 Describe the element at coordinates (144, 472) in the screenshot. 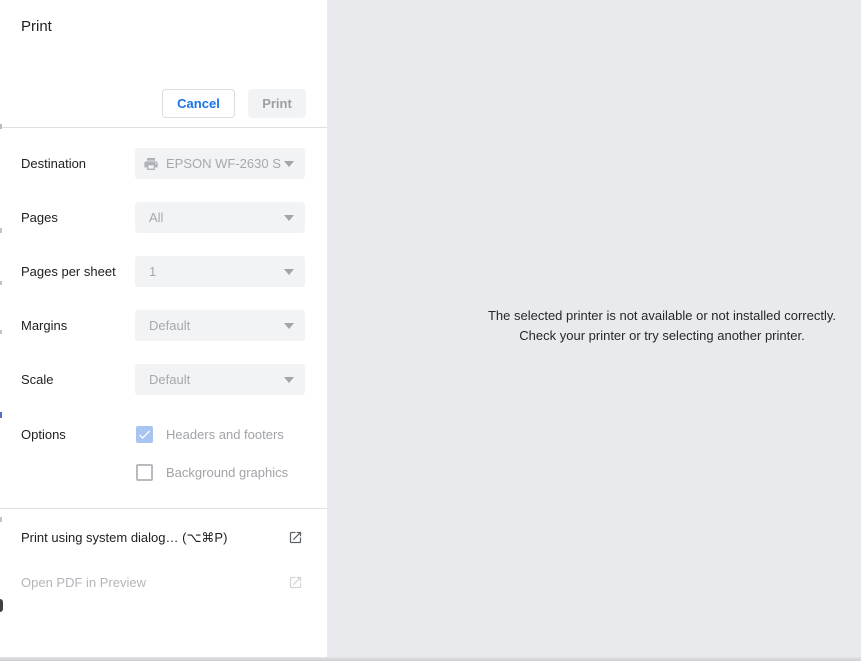

I see `background-graphics-checkbox` at that location.